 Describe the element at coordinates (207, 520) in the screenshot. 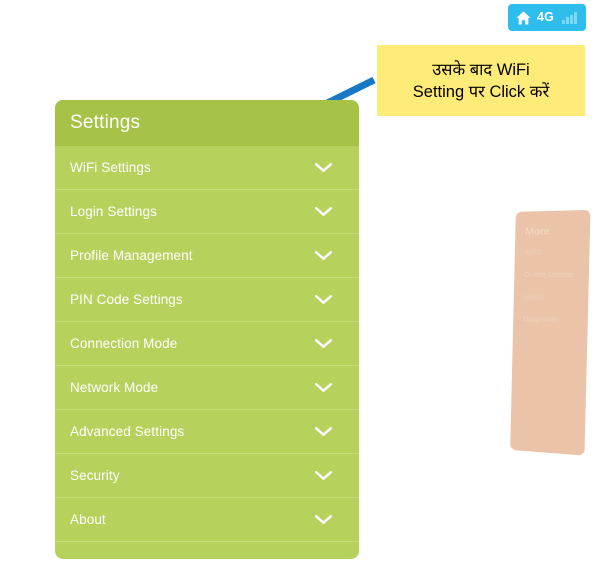

I see `sidebar-item-about: About` at that location.